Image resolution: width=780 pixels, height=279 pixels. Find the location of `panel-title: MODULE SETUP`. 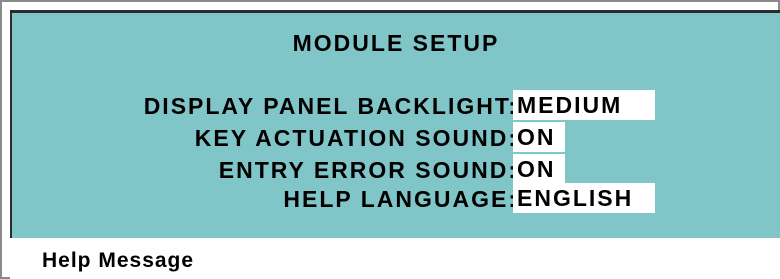

panel-title: MODULE SETUP is located at coordinates (396, 43).